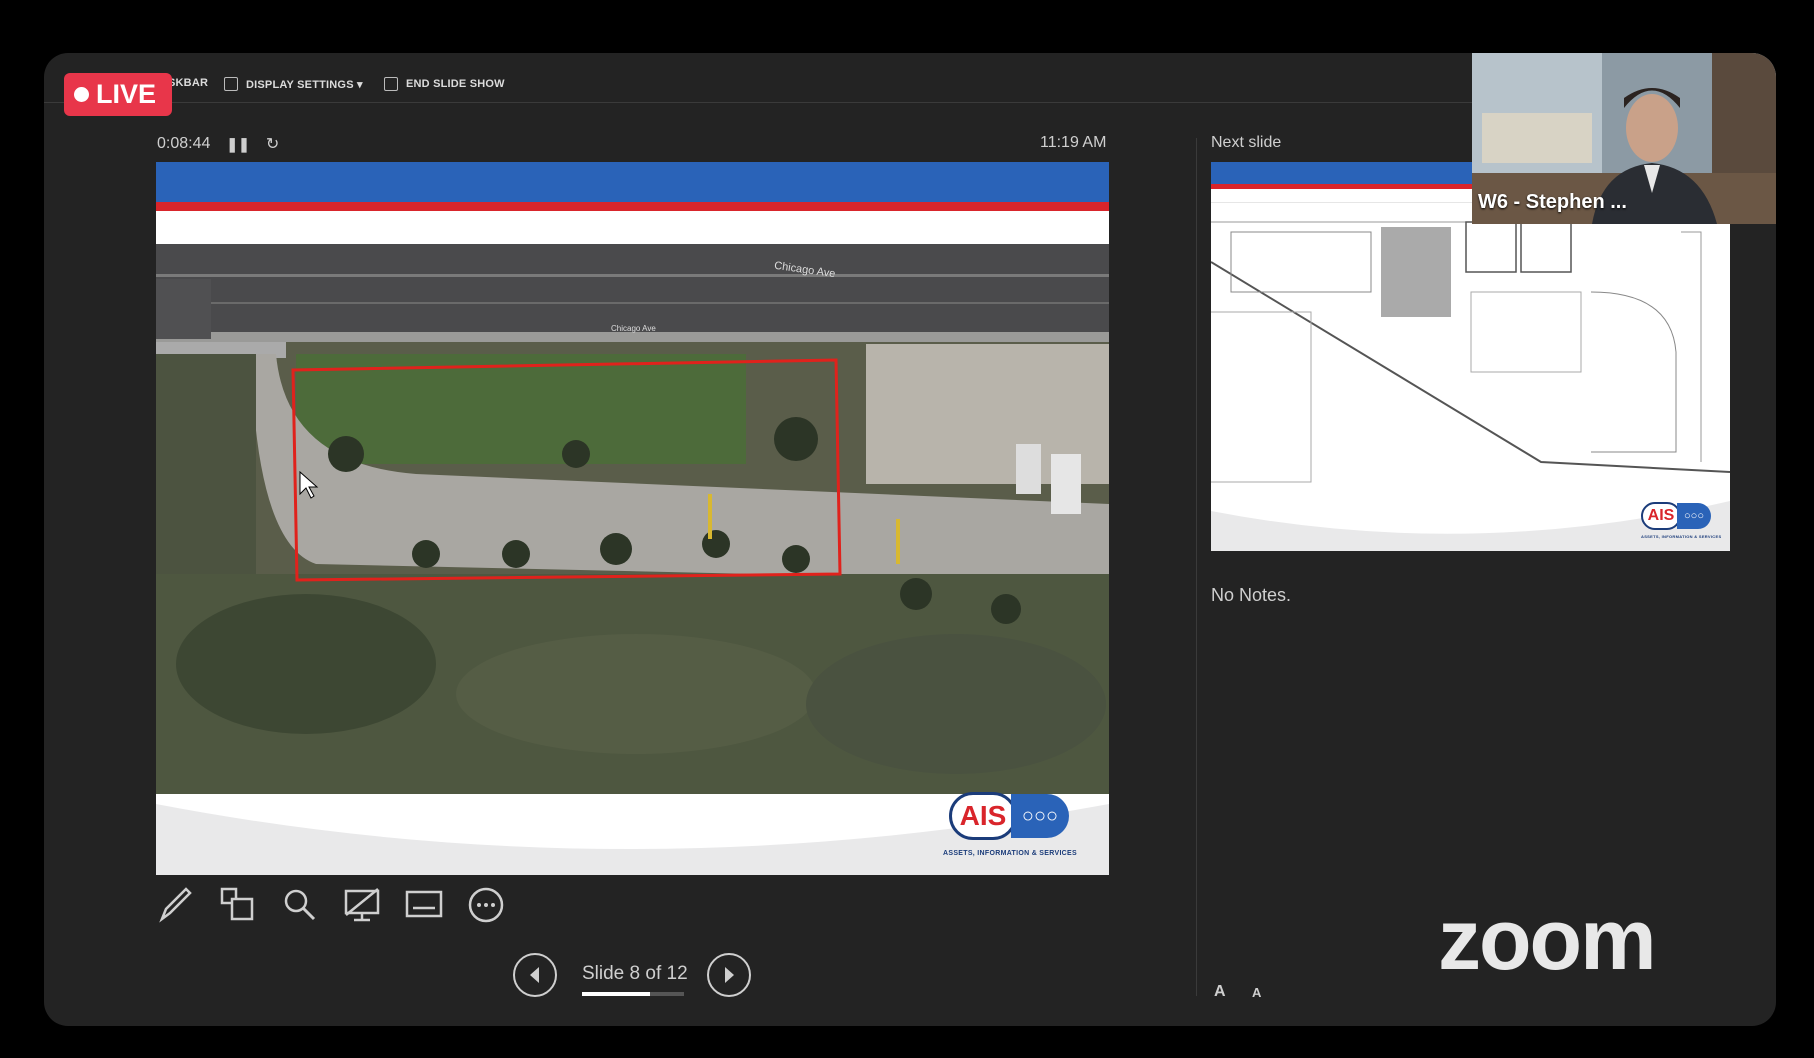 This screenshot has width=1814, height=1058. I want to click on previous-arrow-icon, so click(534, 975).